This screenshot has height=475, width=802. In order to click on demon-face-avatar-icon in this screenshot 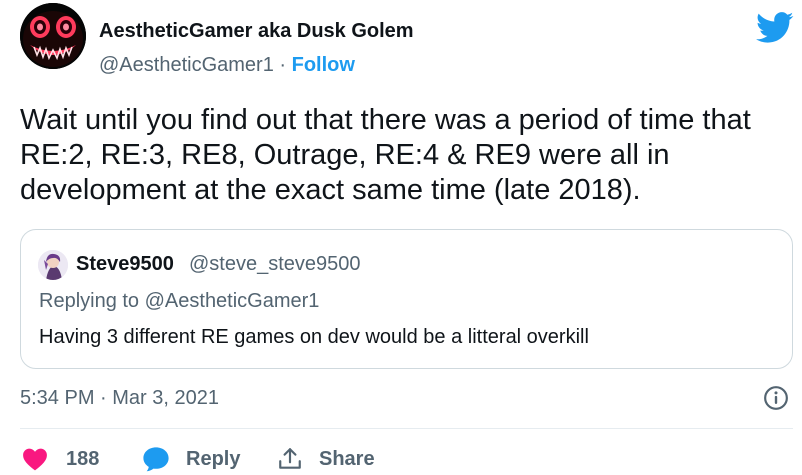, I will do `click(53, 36)`.